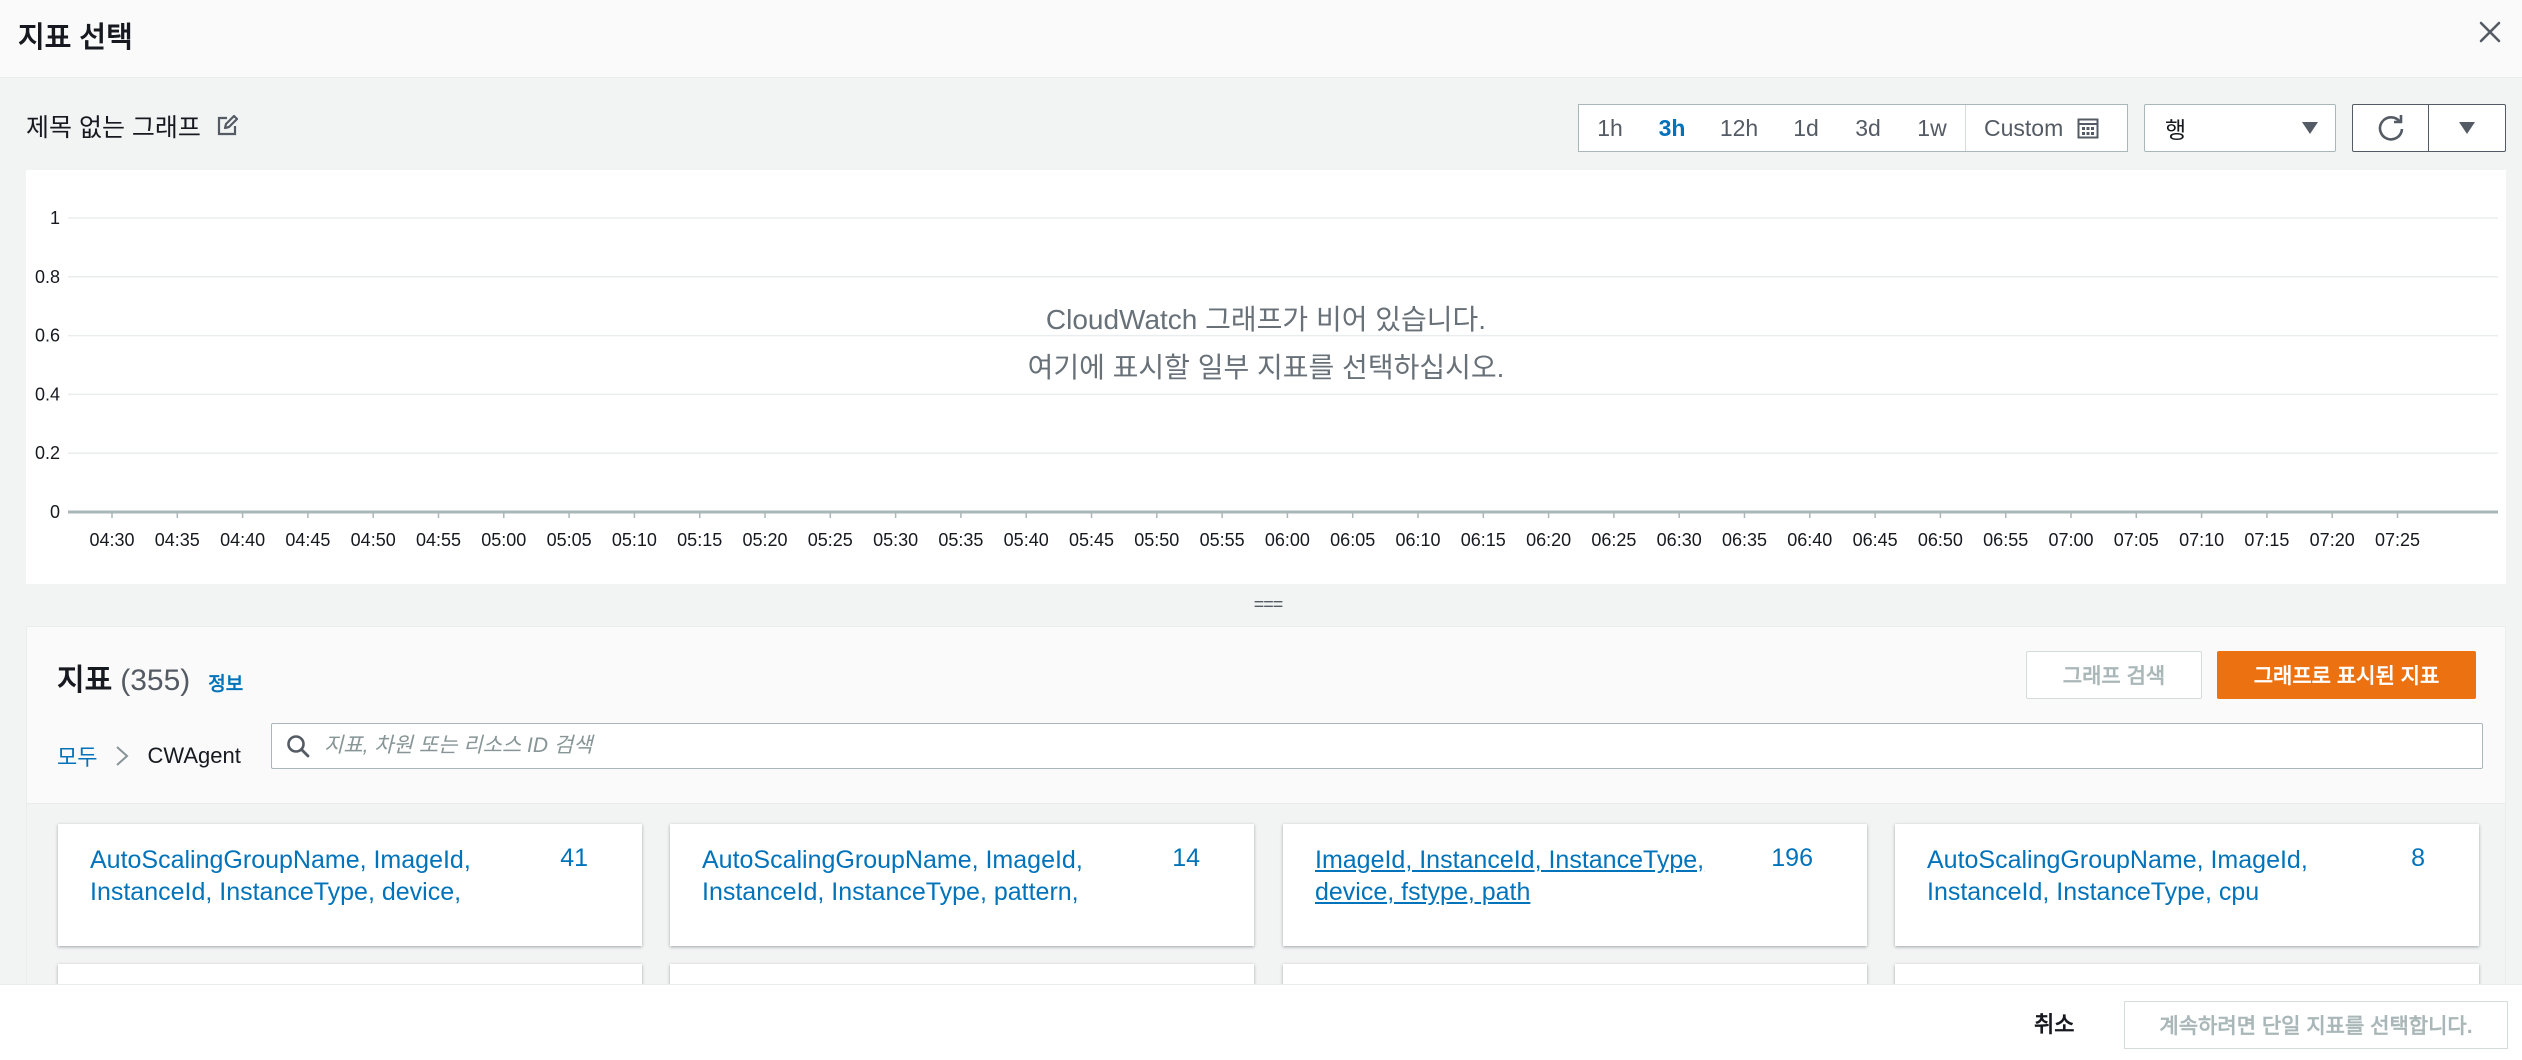 Image resolution: width=2522 pixels, height=1060 pixels. What do you see at coordinates (75, 38) in the screenshot?
I see `modal-title: 지표 선택` at bounding box center [75, 38].